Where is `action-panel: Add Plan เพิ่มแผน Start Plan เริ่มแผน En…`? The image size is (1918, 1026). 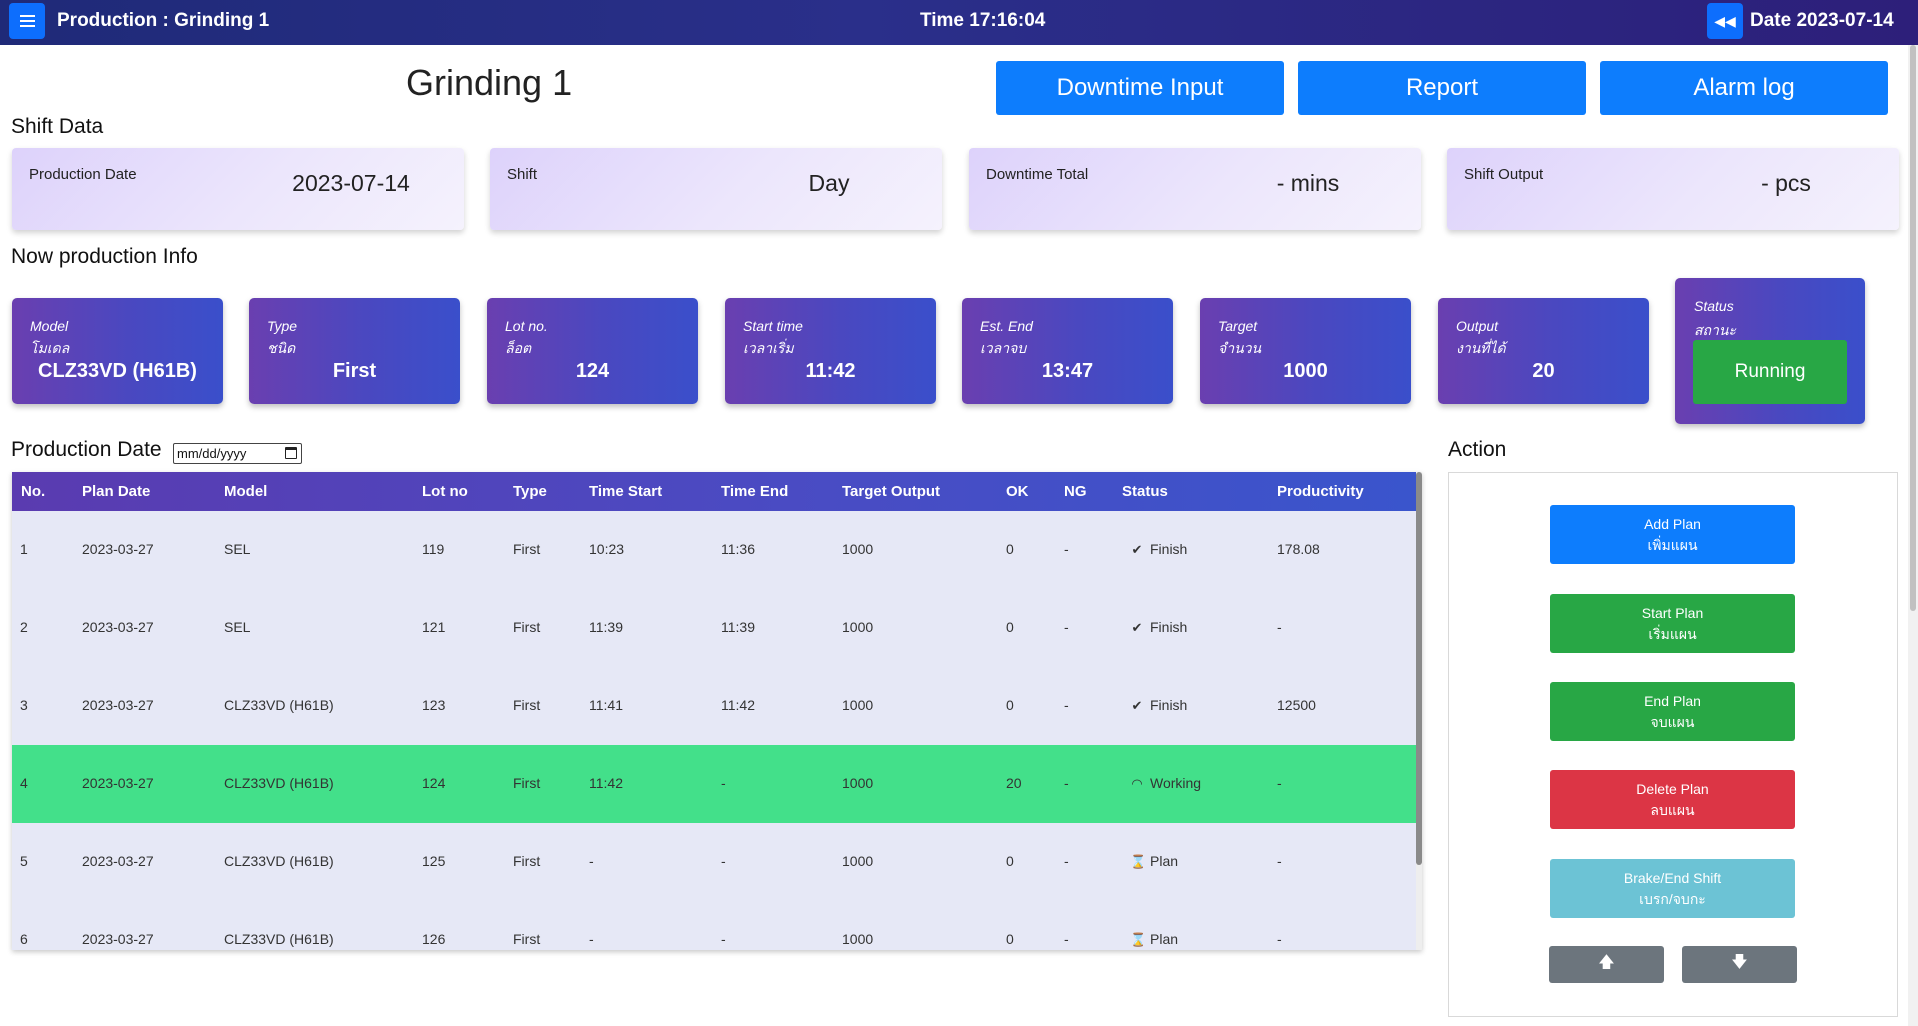
action-panel: Add Plan เพิ่มแผน Start Plan เริ่มแผน En… is located at coordinates (1673, 744).